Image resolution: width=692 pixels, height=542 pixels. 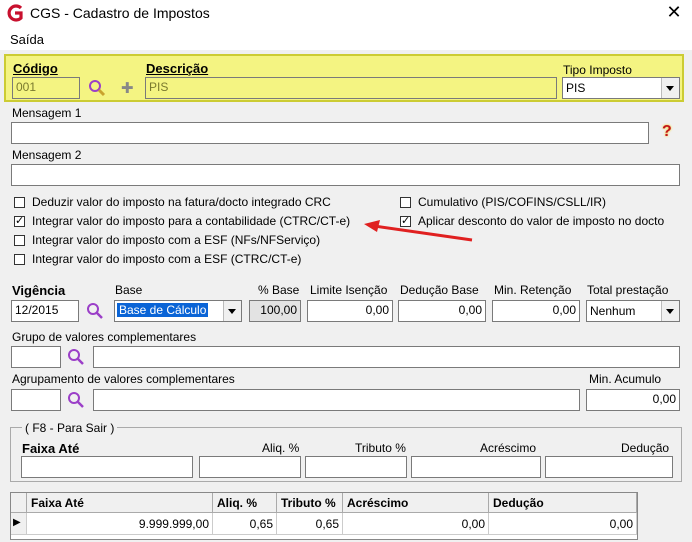 I want to click on deducao-base-label: Dedução Base, so click(x=439, y=290).